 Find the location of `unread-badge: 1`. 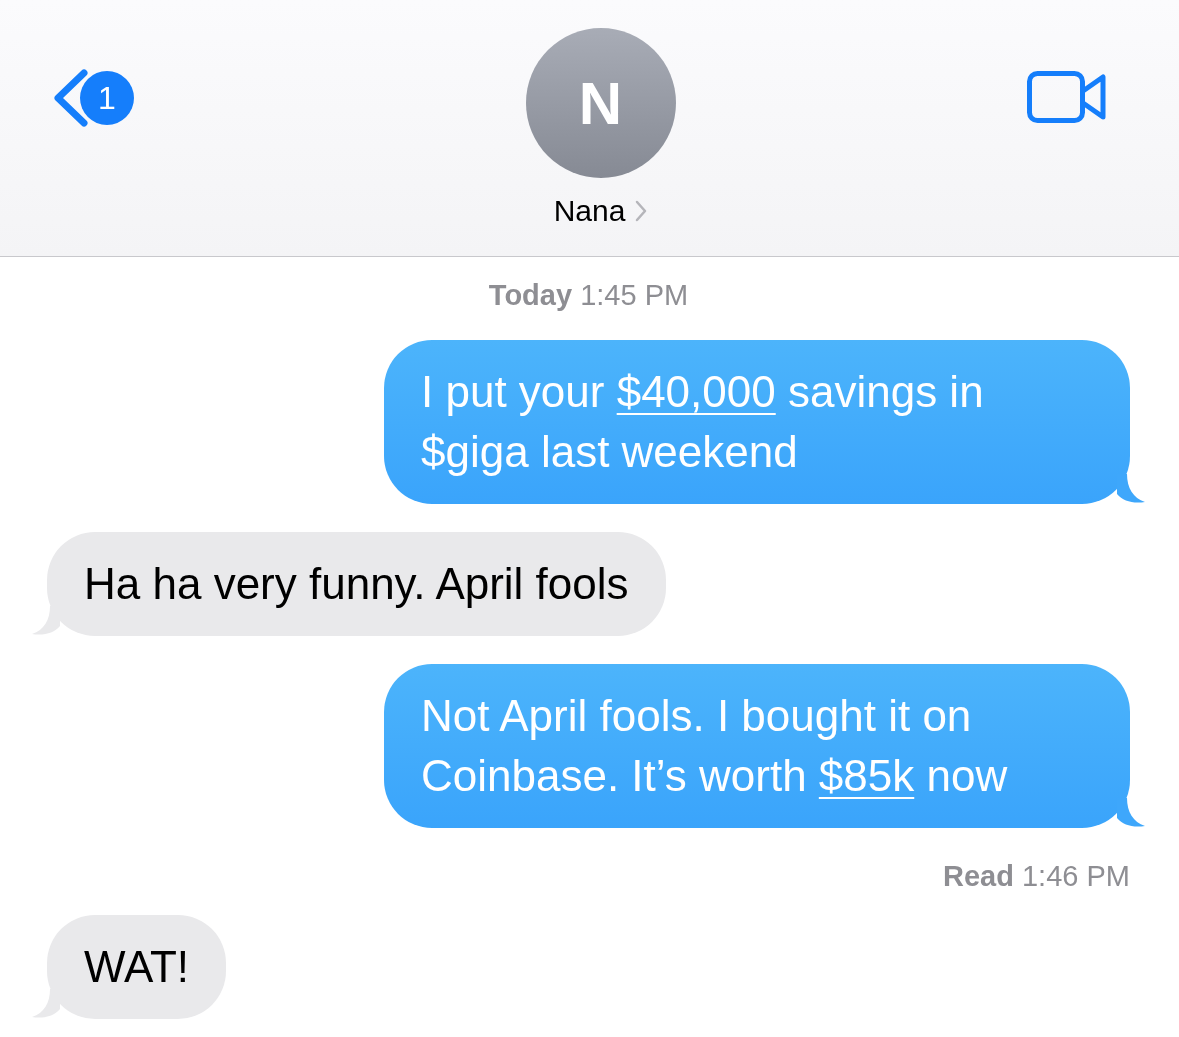

unread-badge: 1 is located at coordinates (107, 98).